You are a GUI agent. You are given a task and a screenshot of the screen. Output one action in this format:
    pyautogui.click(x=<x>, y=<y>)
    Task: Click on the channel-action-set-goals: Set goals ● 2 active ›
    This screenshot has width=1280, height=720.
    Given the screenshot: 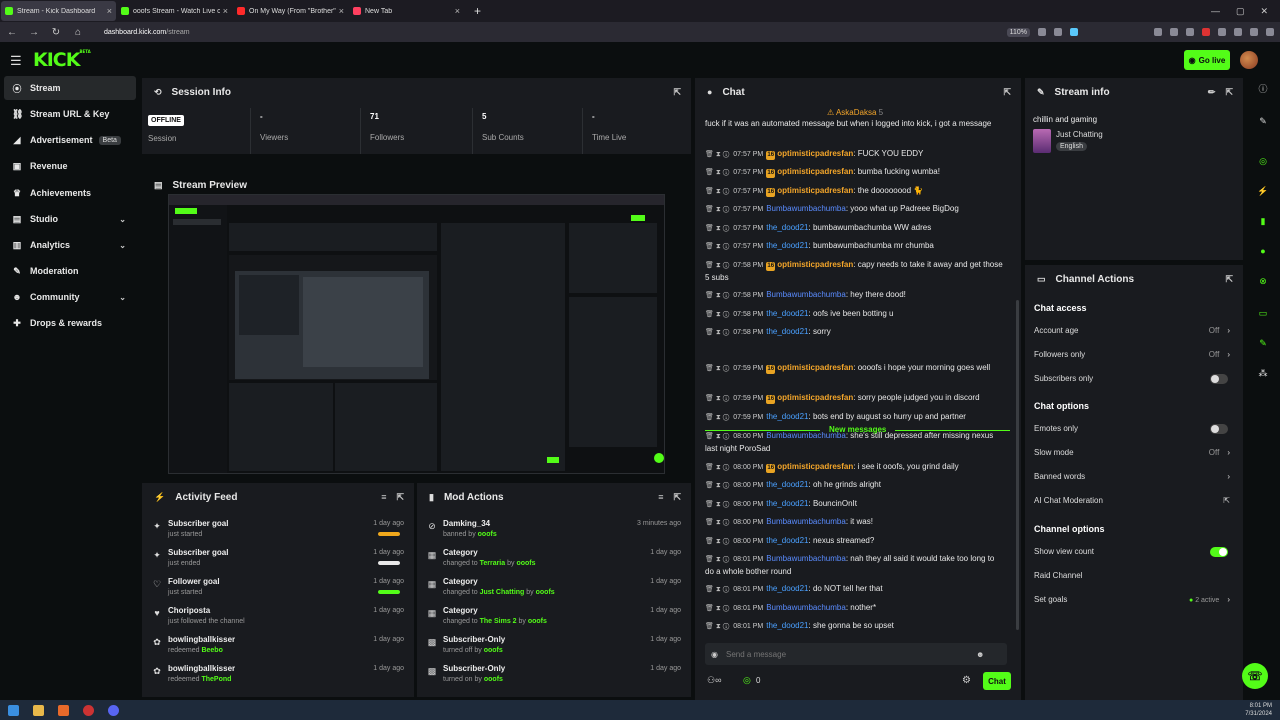 What is the action you would take?
    pyautogui.click(x=1134, y=602)
    